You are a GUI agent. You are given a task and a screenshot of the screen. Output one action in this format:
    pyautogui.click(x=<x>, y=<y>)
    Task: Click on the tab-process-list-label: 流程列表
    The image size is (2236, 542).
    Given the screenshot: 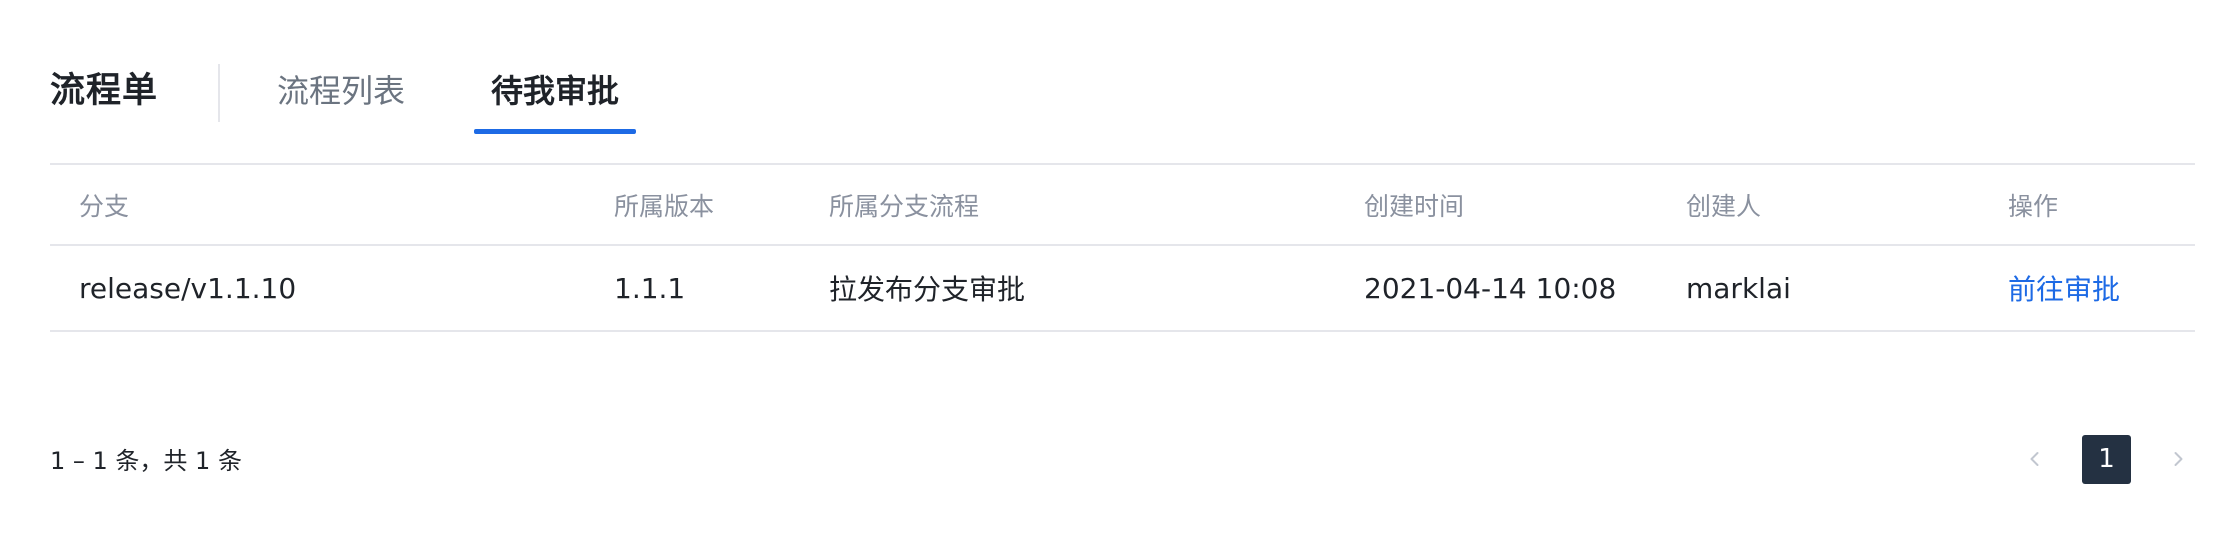 What is the action you would take?
    pyautogui.click(x=340, y=91)
    